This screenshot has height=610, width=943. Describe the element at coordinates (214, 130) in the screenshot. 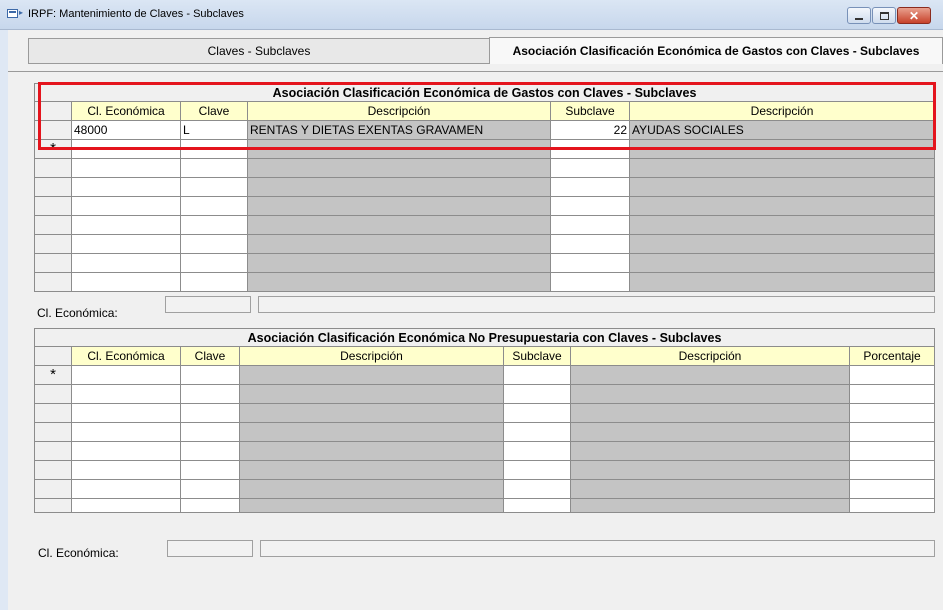

I see `cell-clave: L` at that location.